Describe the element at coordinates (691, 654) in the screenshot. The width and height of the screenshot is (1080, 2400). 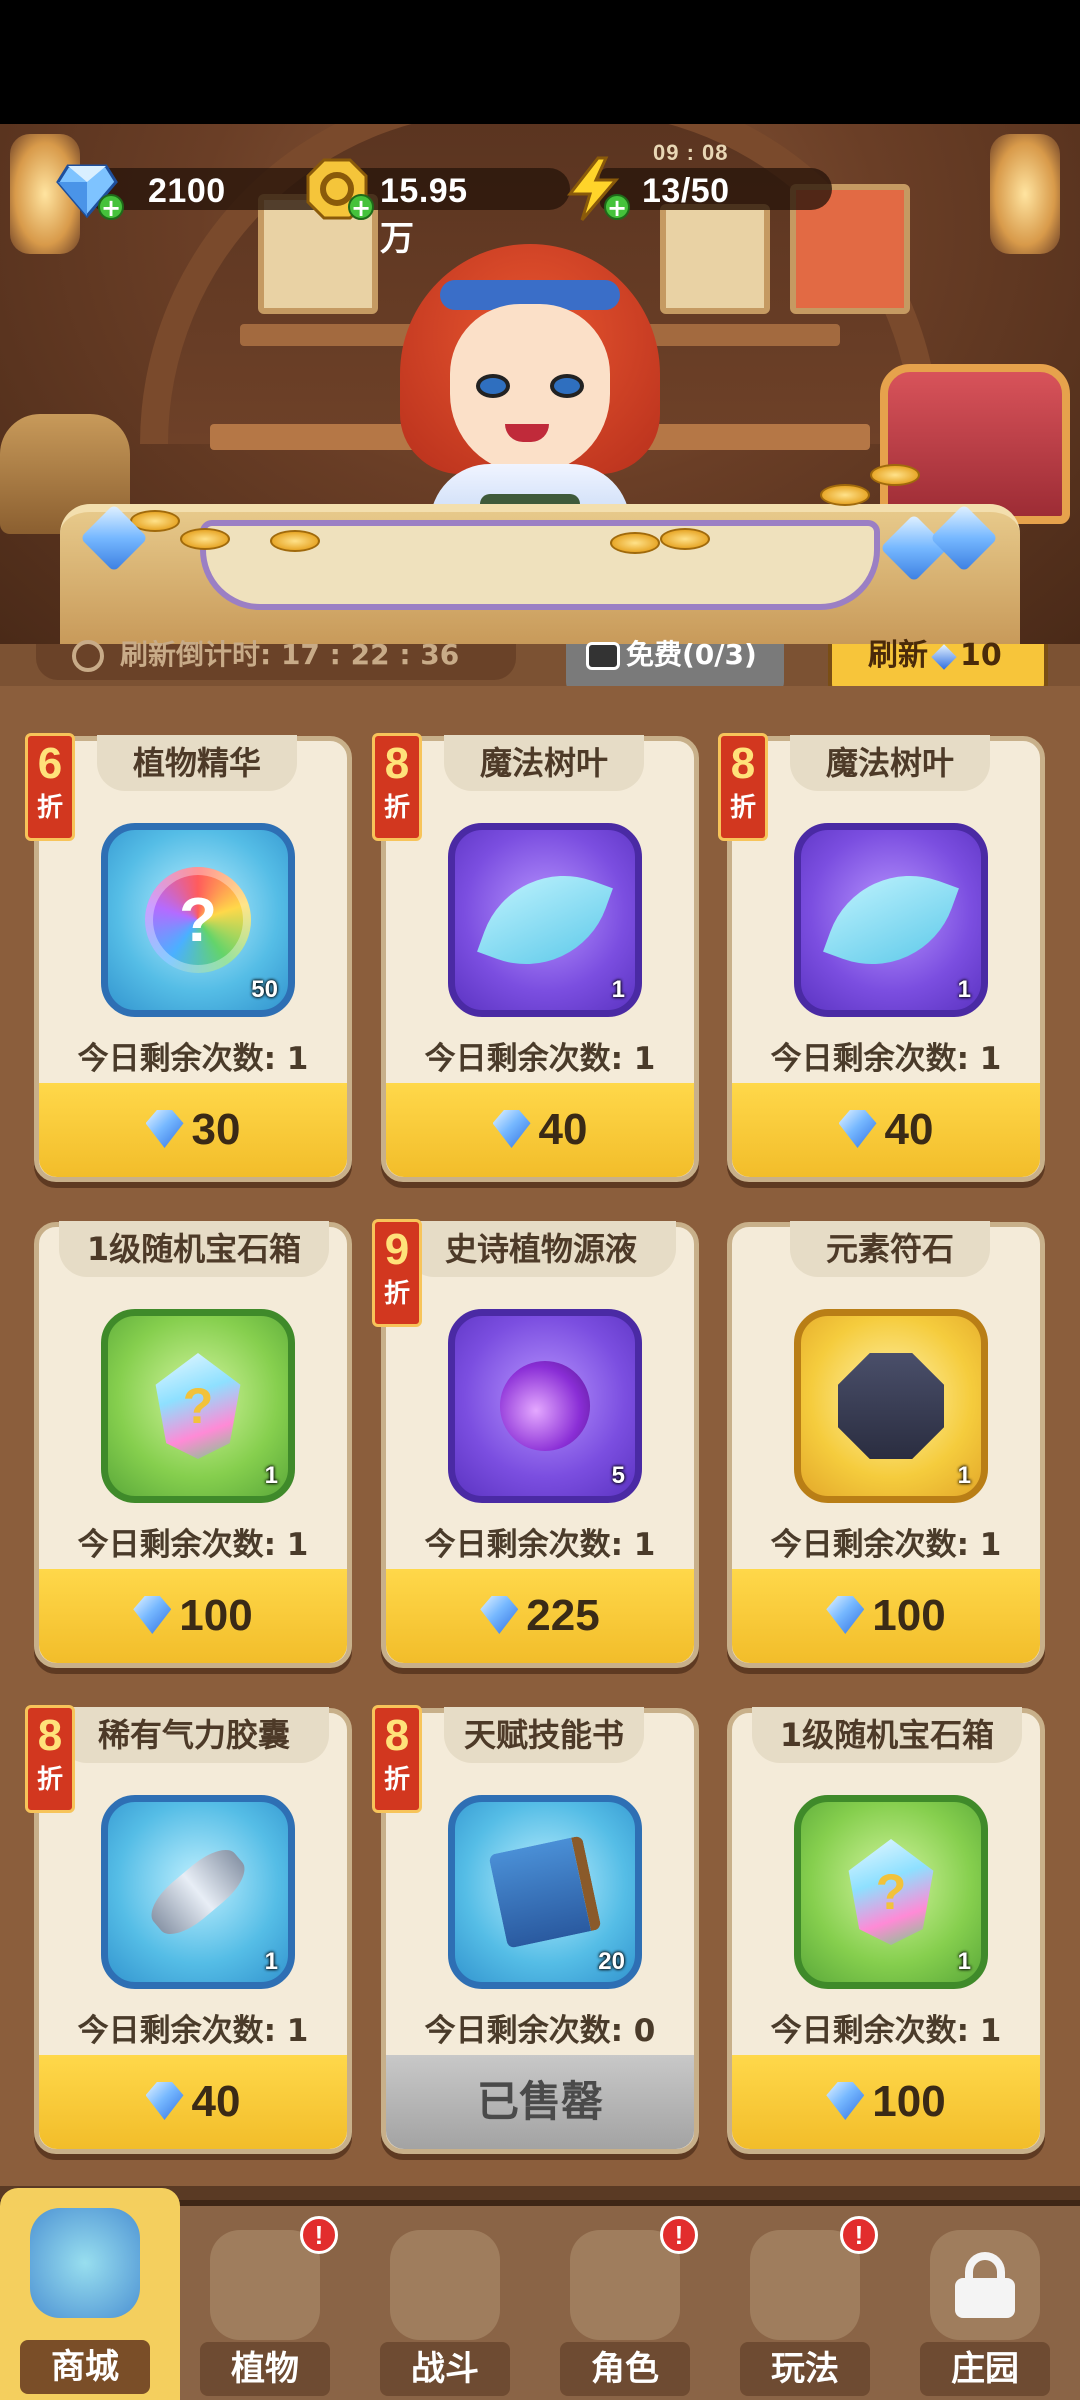
I see `free-refresh-label: 免费(0/3)` at that location.